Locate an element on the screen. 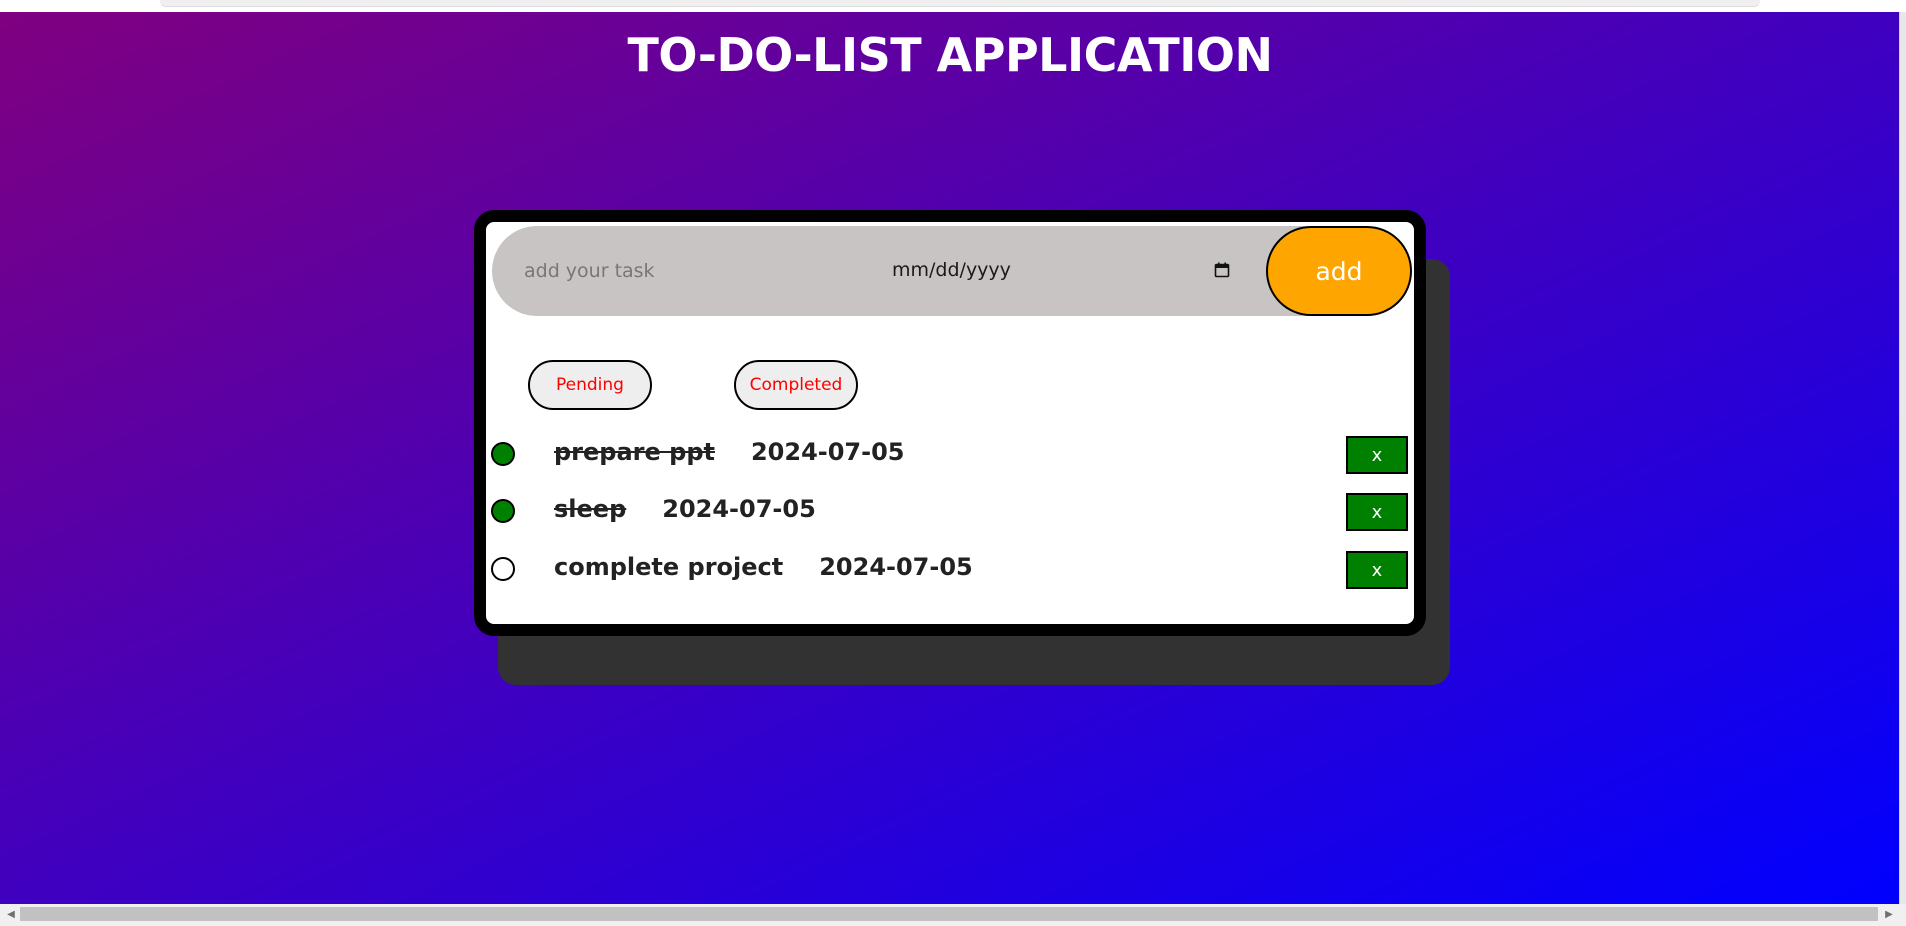 Image resolution: width=1906 pixels, height=926 pixels. horizontal-scrollbar: ◀ ▶ is located at coordinates (953, 915).